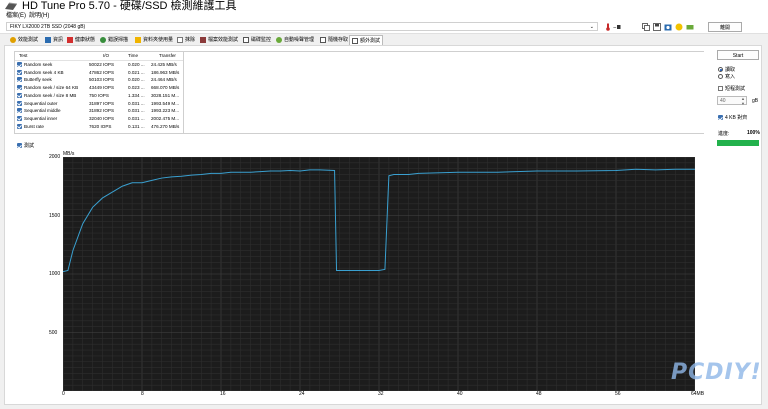 This screenshot has height=409, width=768. Describe the element at coordinates (24, 40) in the screenshot. I see `tab-benchmark: 效能測試` at that location.